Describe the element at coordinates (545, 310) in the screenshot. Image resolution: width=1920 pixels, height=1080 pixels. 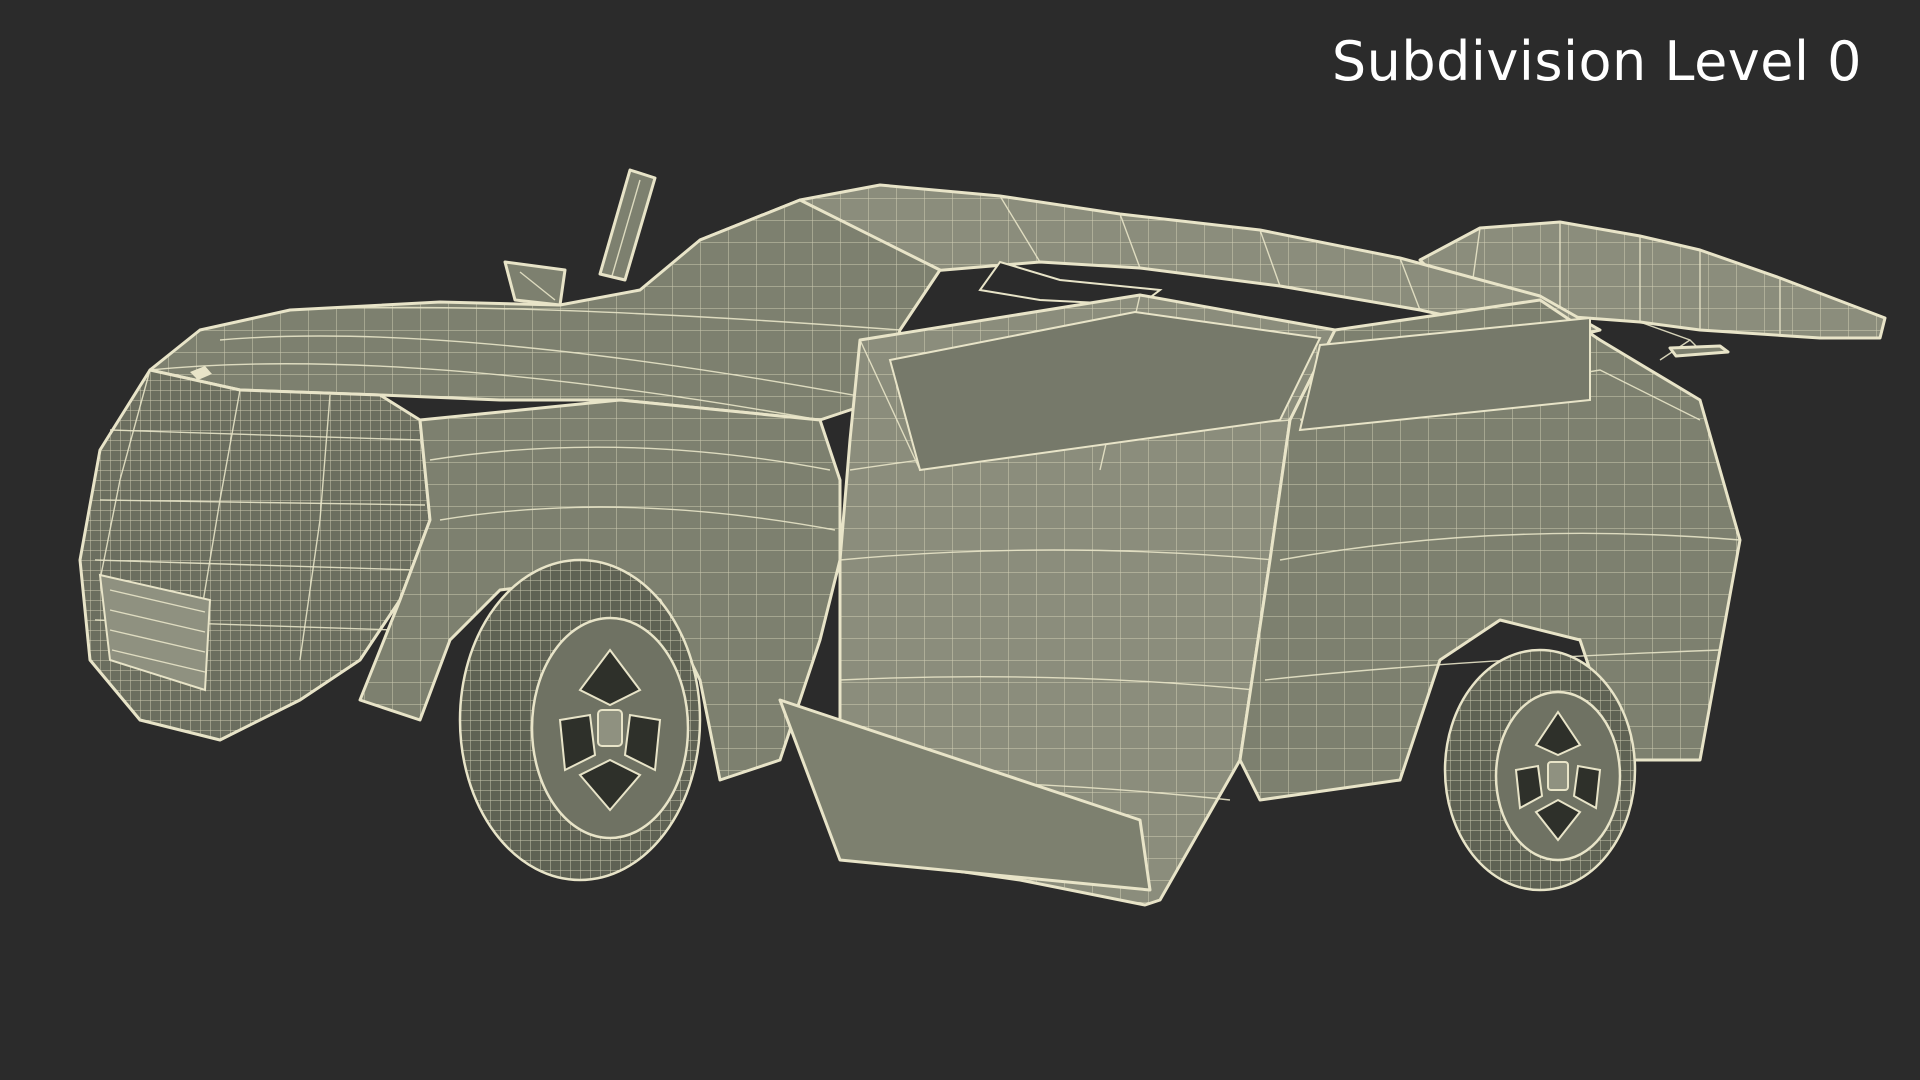
I see `hood` at that location.